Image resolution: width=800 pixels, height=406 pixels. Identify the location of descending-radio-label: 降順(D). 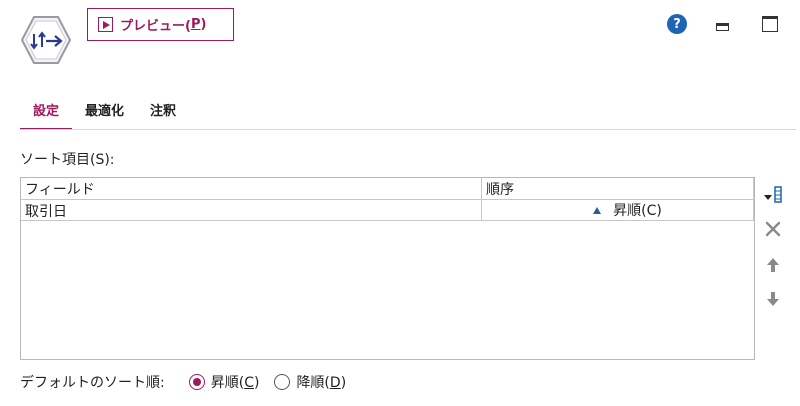
(321, 383).